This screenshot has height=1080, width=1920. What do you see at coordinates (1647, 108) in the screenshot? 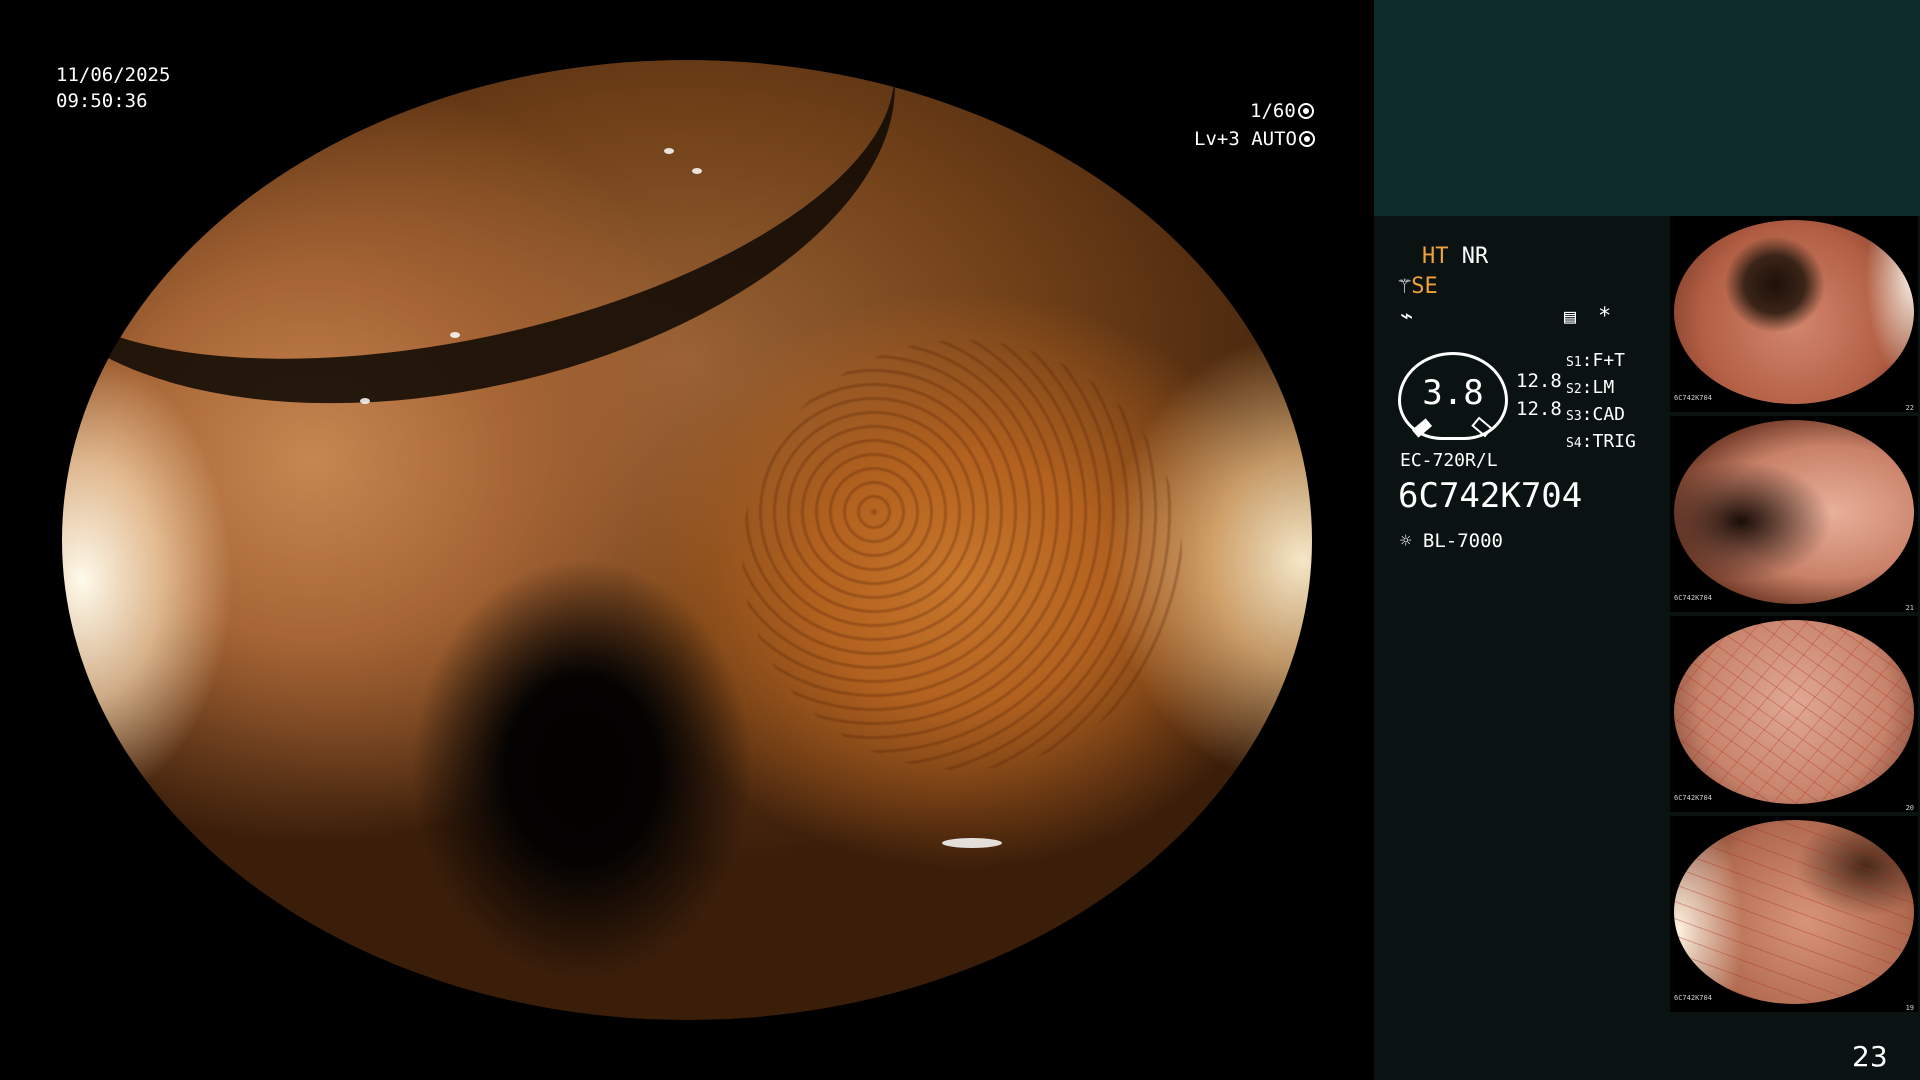
I see `side-panel-header` at bounding box center [1647, 108].